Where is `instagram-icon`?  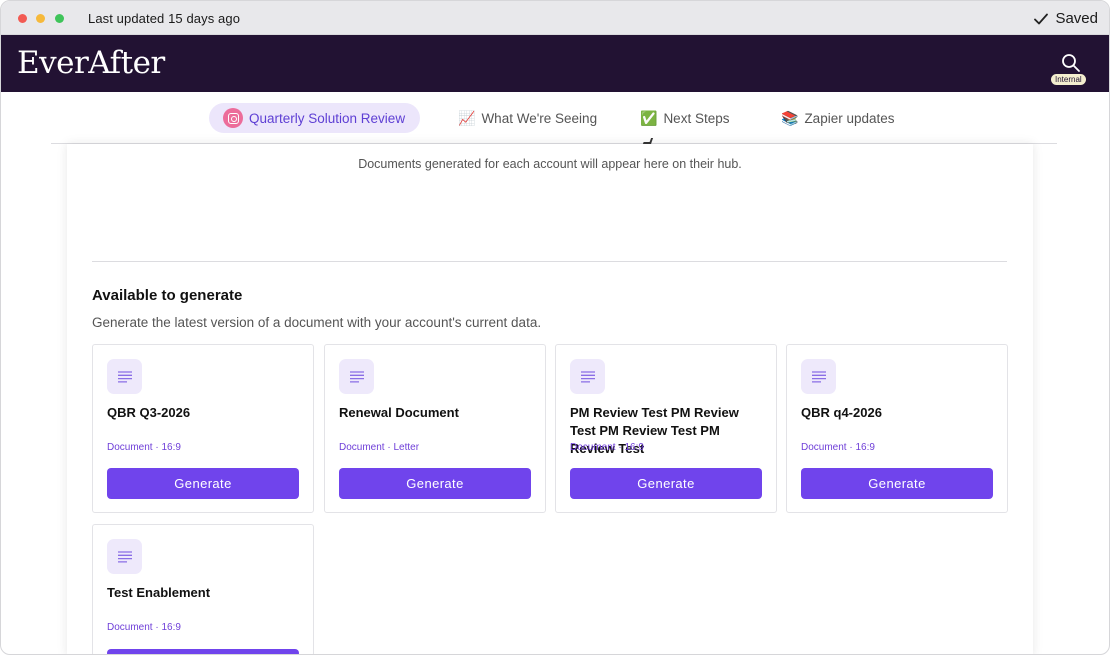 instagram-icon is located at coordinates (233, 118).